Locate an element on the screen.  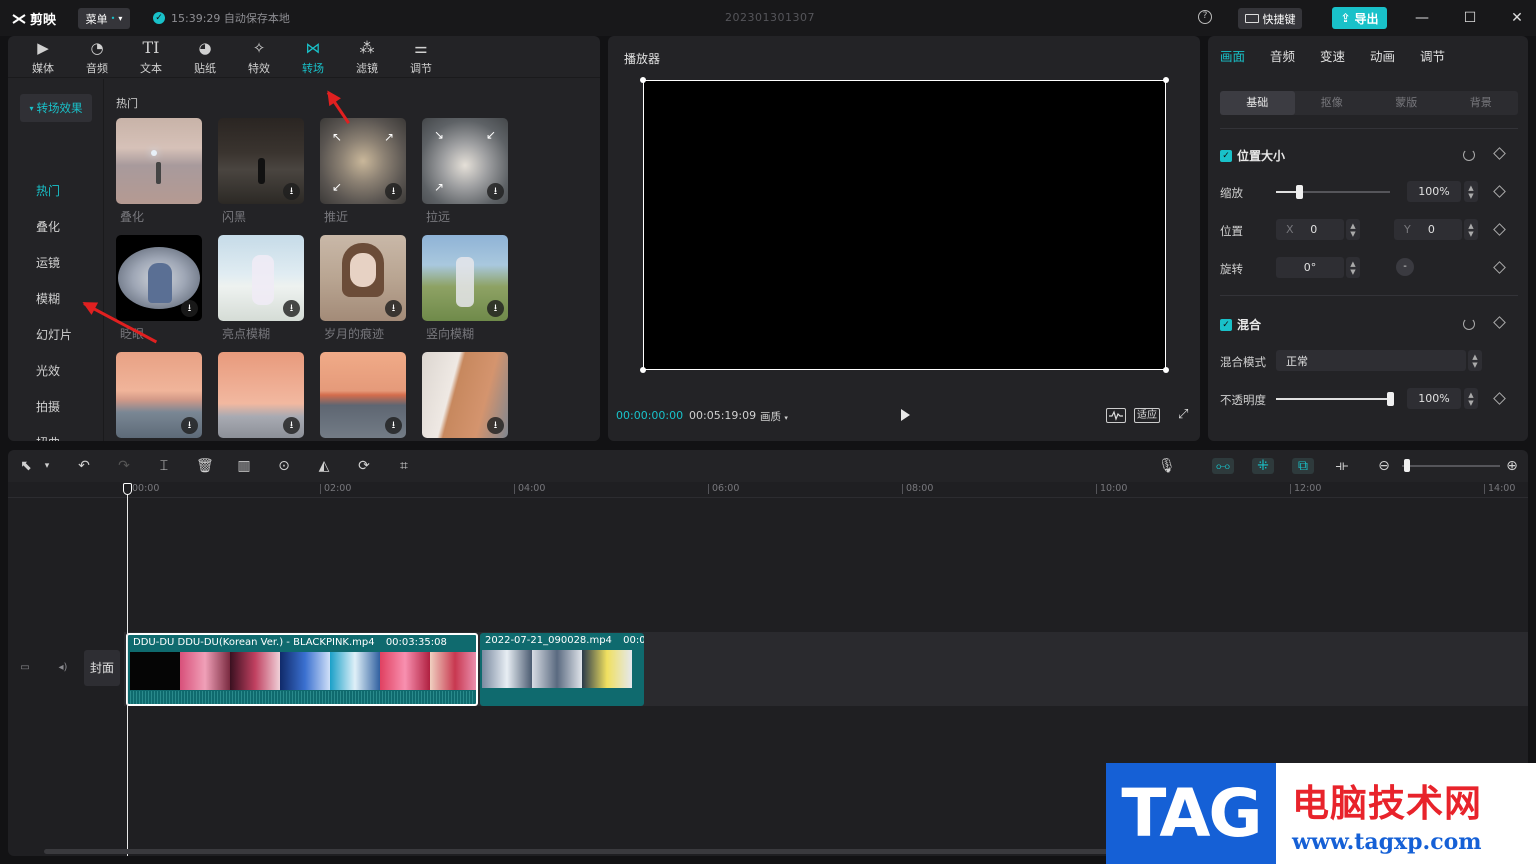
subtab-cutout: 抠像 is located at coordinates (1332, 103).